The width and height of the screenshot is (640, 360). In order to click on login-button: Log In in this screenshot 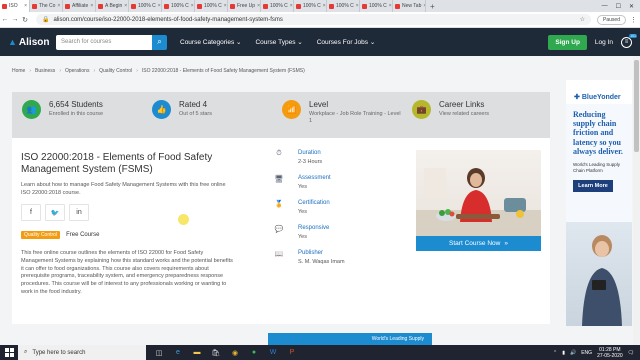, I will do `click(604, 42)`.